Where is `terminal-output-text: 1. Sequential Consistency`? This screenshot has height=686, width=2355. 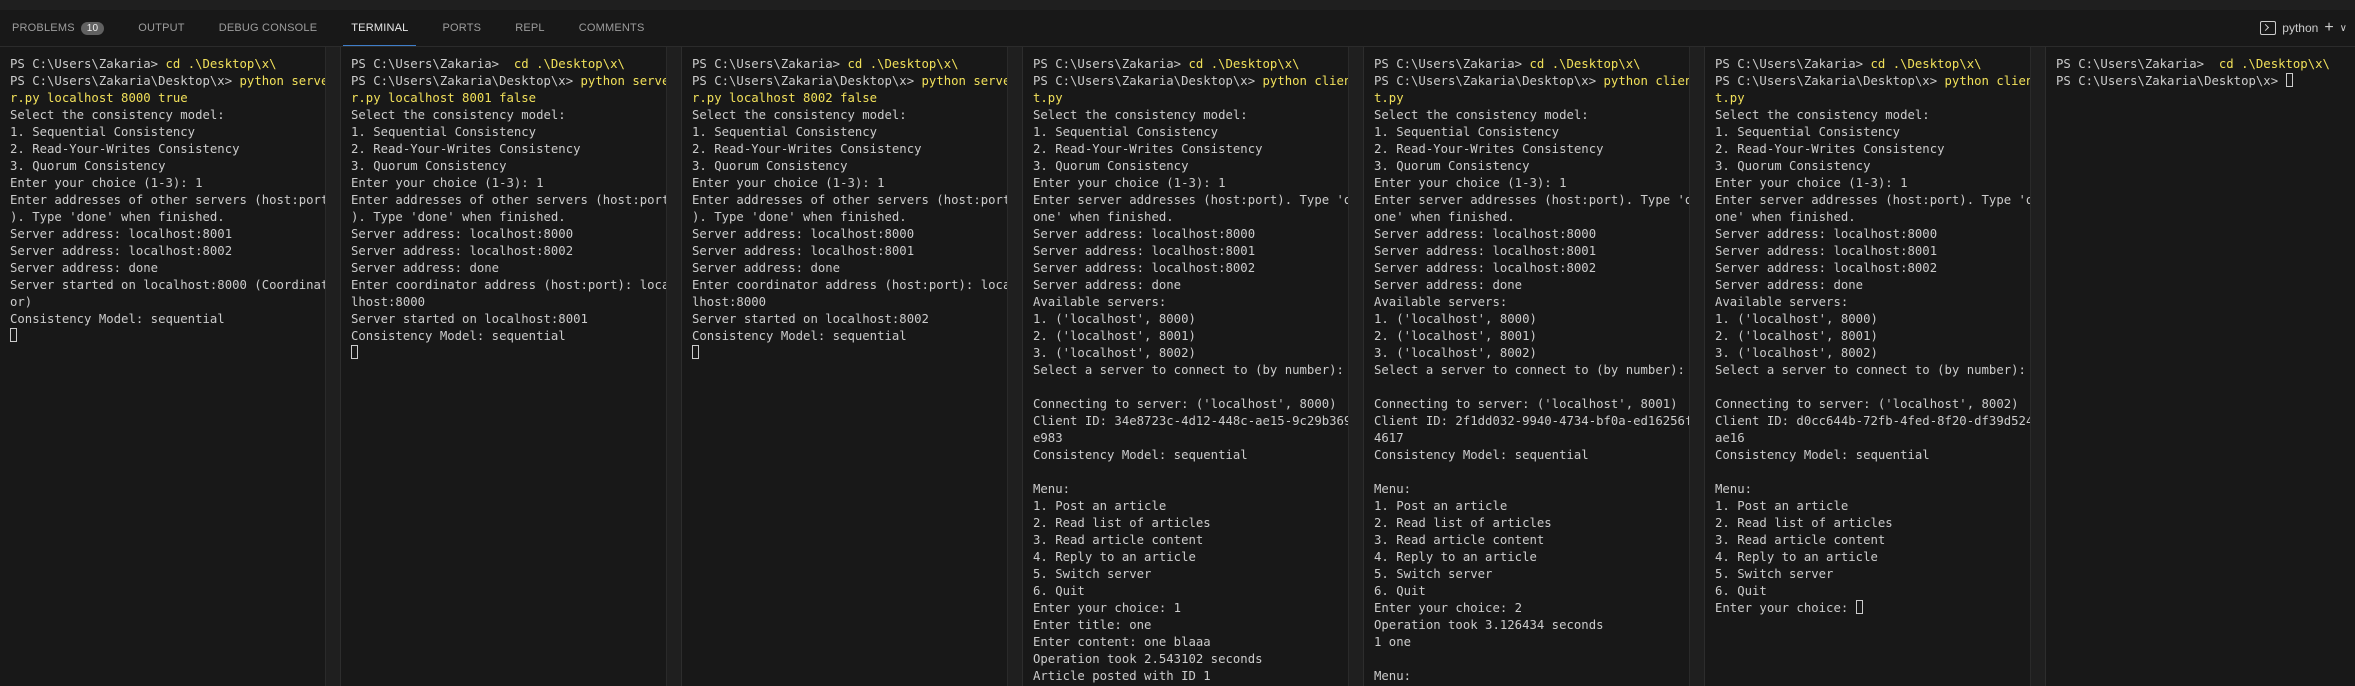 terminal-output-text: 1. Sequential Consistency is located at coordinates (785, 132).